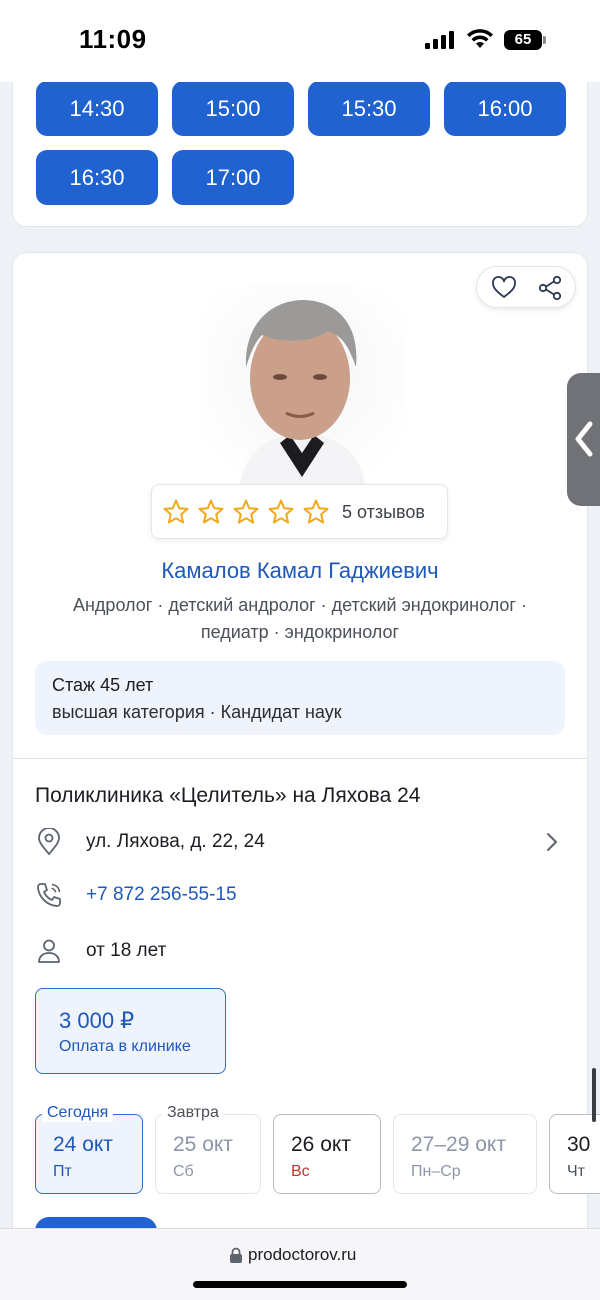  Describe the element at coordinates (103, 685) in the screenshot. I see `experience-text: Стаж 45 лет` at that location.